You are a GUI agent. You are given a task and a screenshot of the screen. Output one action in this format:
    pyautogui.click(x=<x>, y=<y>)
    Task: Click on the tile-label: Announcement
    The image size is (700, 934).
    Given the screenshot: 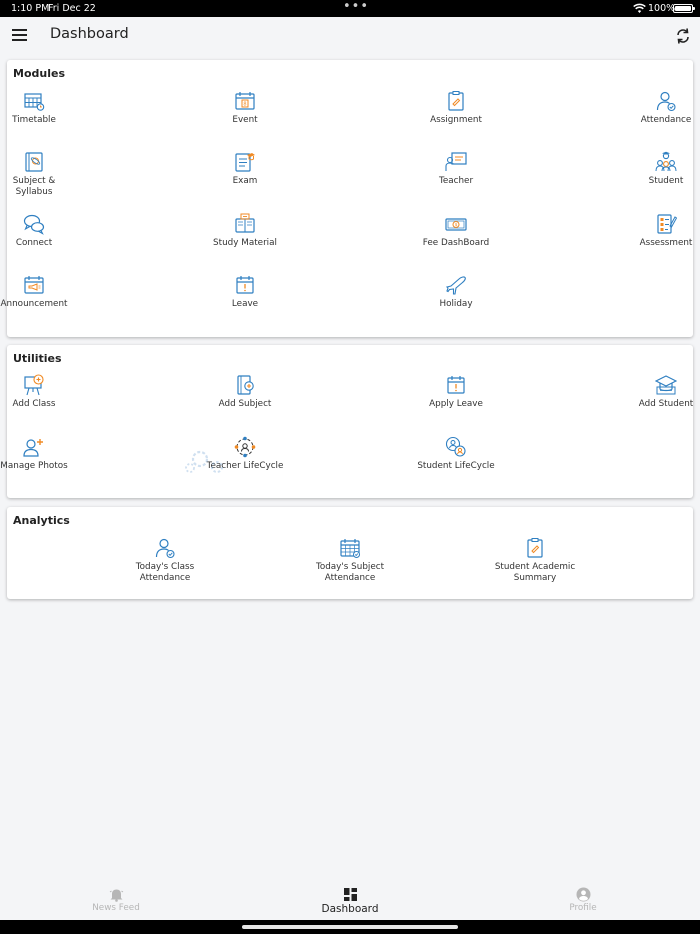 What is the action you would take?
    pyautogui.click(x=34, y=304)
    